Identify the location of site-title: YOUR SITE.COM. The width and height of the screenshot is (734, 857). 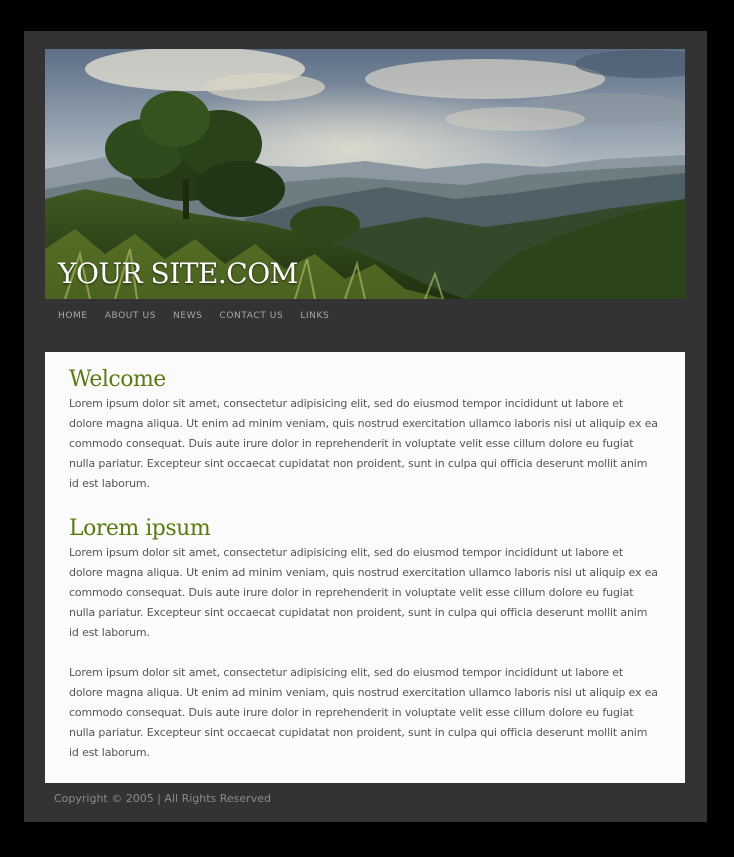
(178, 273).